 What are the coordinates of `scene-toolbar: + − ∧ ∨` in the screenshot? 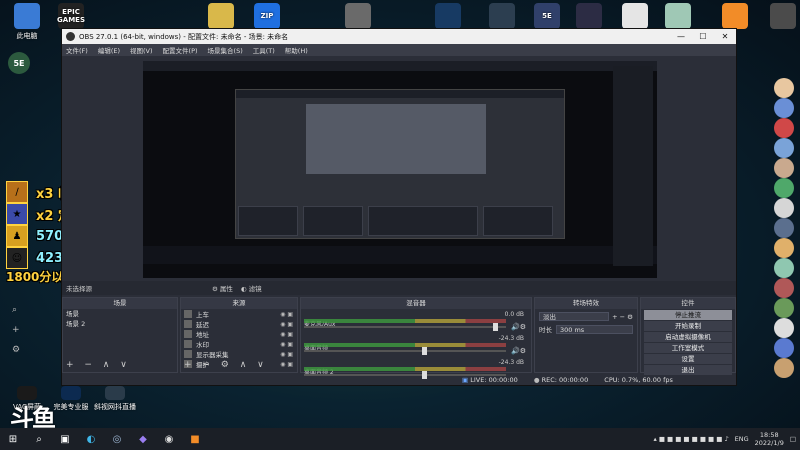 It's located at (98, 365).